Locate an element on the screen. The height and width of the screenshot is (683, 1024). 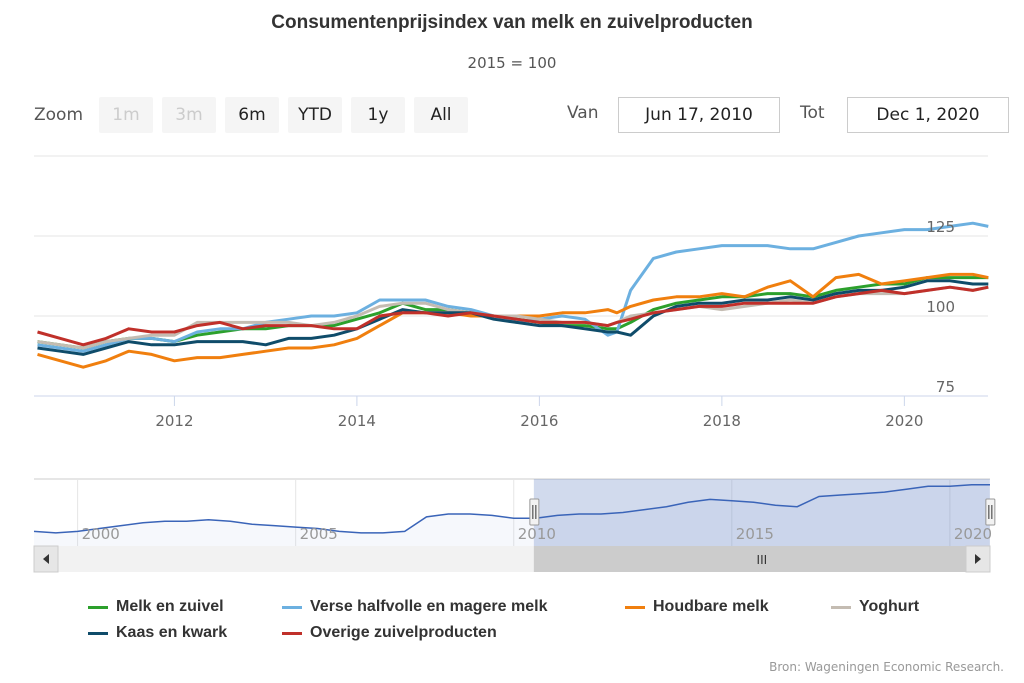
navigator-tick-label: 2010 is located at coordinates (537, 534).